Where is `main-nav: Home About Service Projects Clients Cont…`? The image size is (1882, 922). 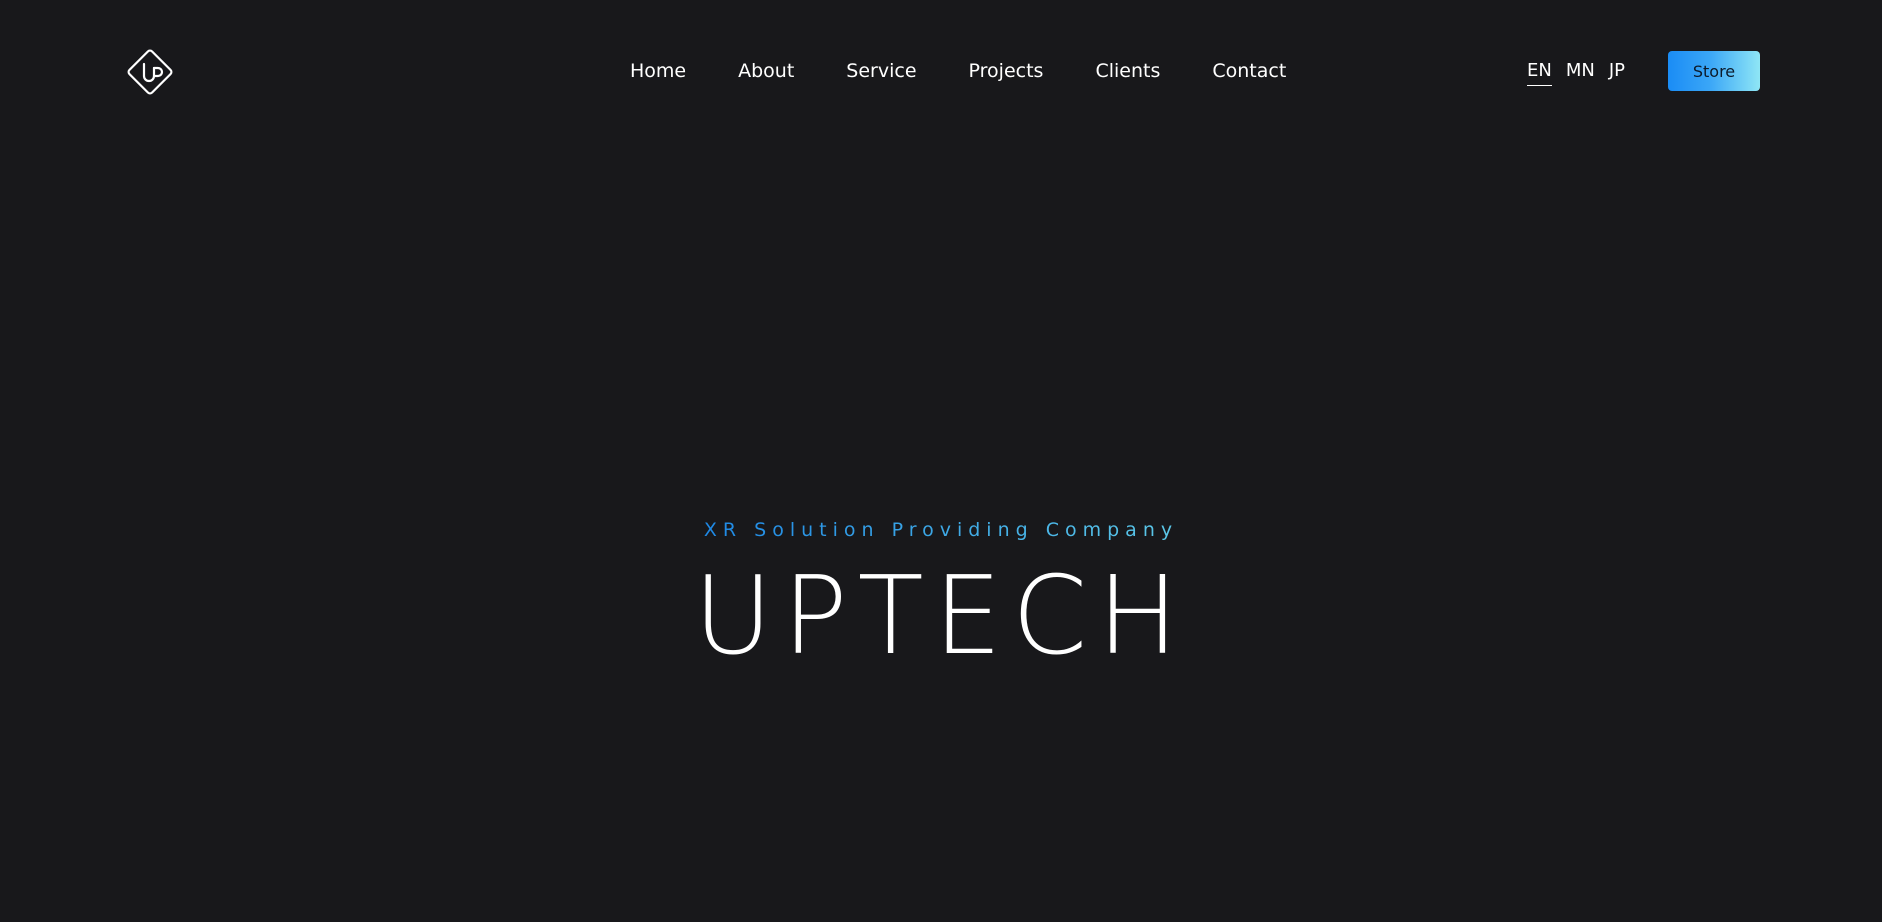
main-nav: Home About Service Projects Clients Cont… is located at coordinates (958, 71).